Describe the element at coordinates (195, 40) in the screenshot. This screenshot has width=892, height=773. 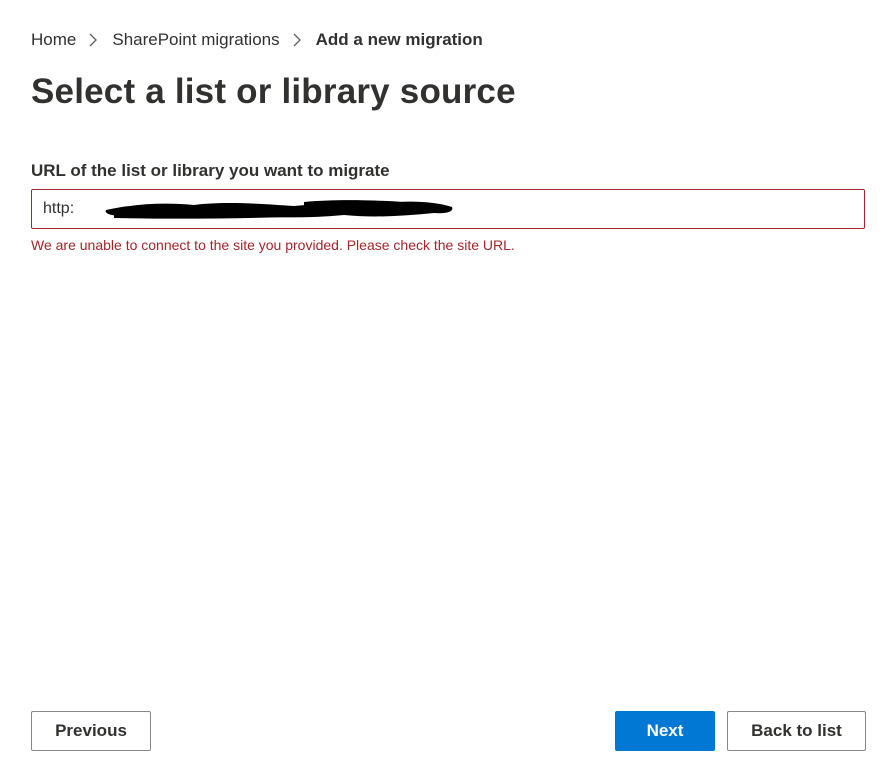
I see `breadcrumb-sharepoint-migrations: SharePoint migrations` at that location.